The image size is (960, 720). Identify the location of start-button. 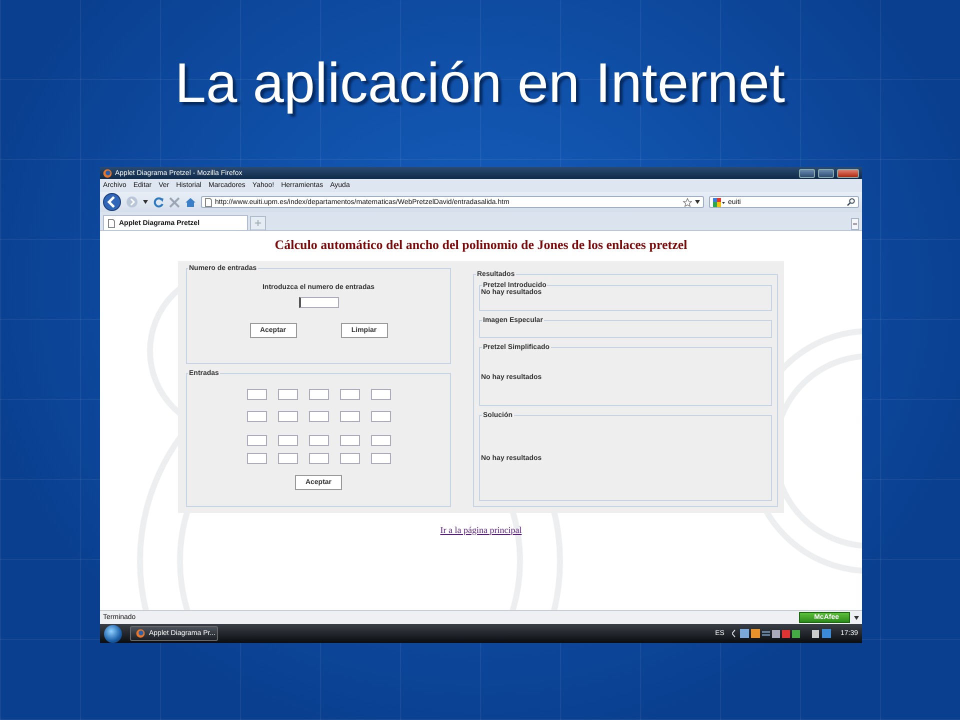
(113, 633).